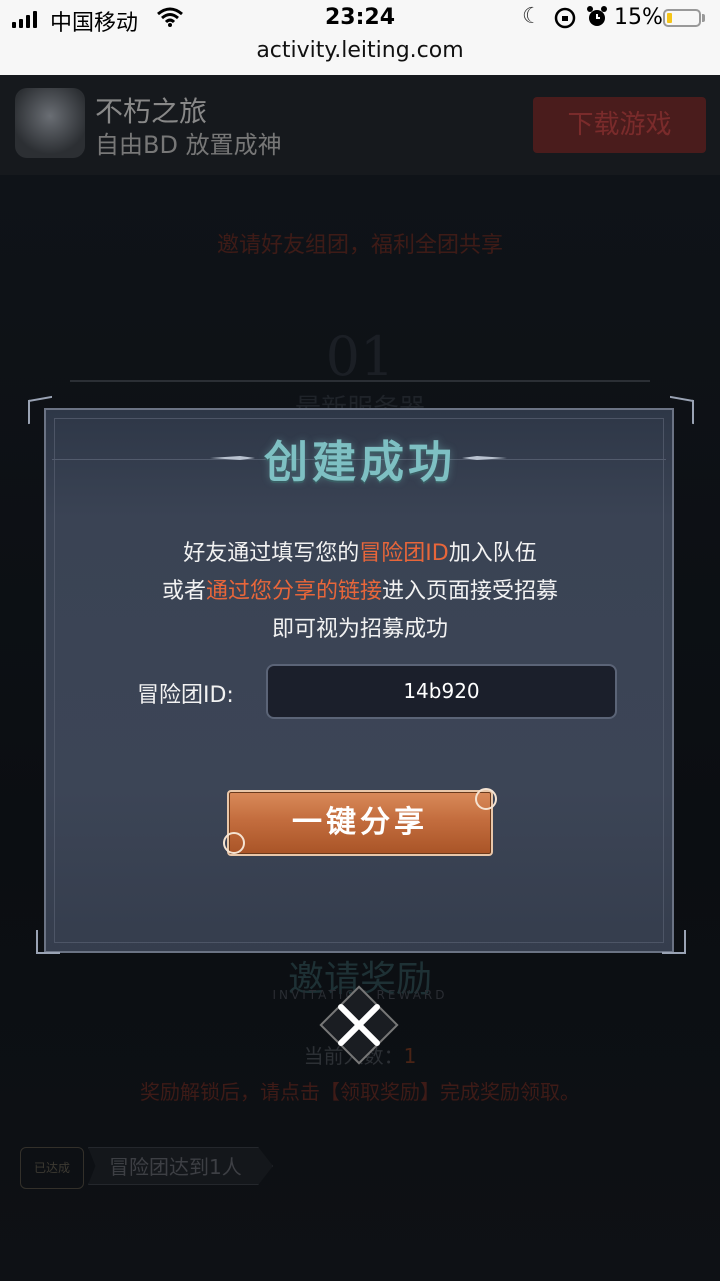 Image resolution: width=720 pixels, height=1281 pixels. I want to click on rotation-lock-icon, so click(565, 18).